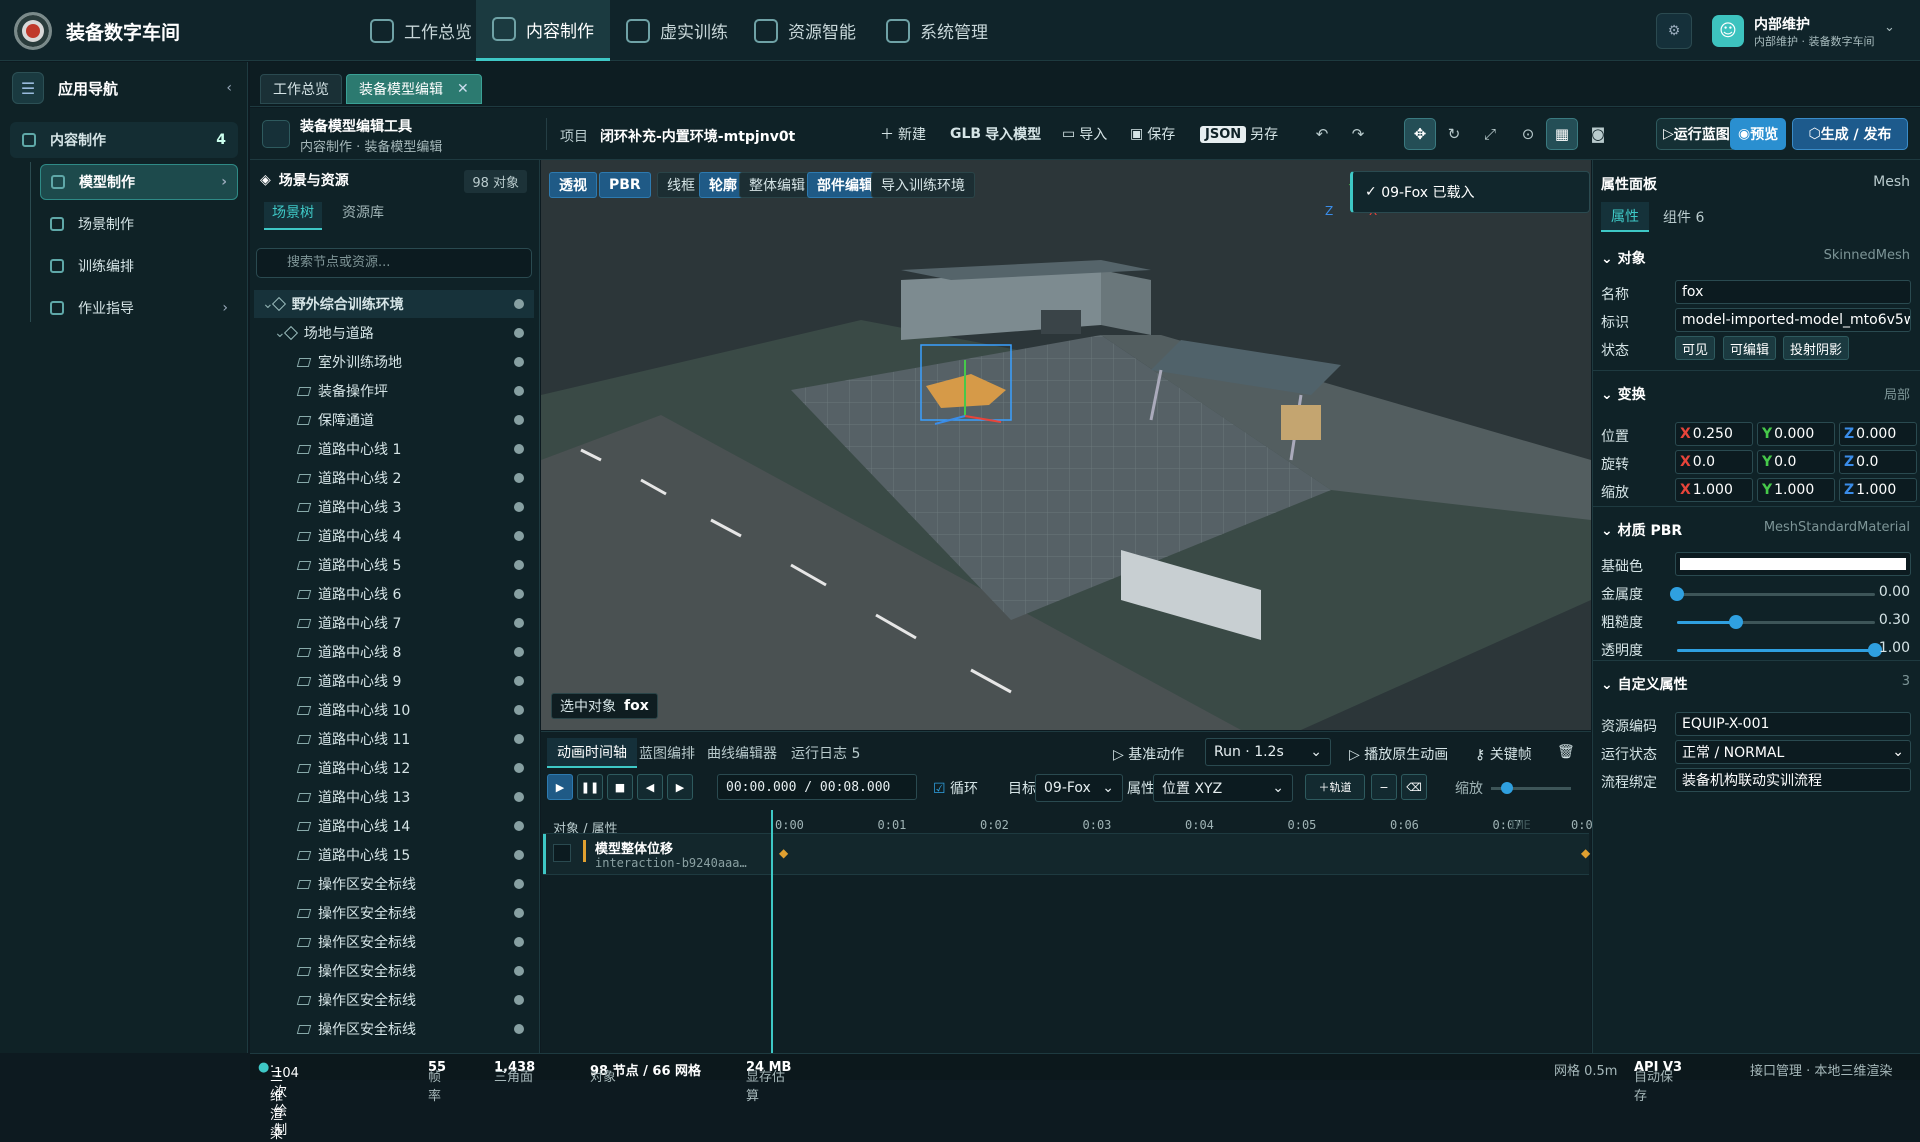 Image resolution: width=1920 pixels, height=1142 pixels. Describe the element at coordinates (1528, 134) in the screenshot. I see `focus-icon: ⊙` at that location.